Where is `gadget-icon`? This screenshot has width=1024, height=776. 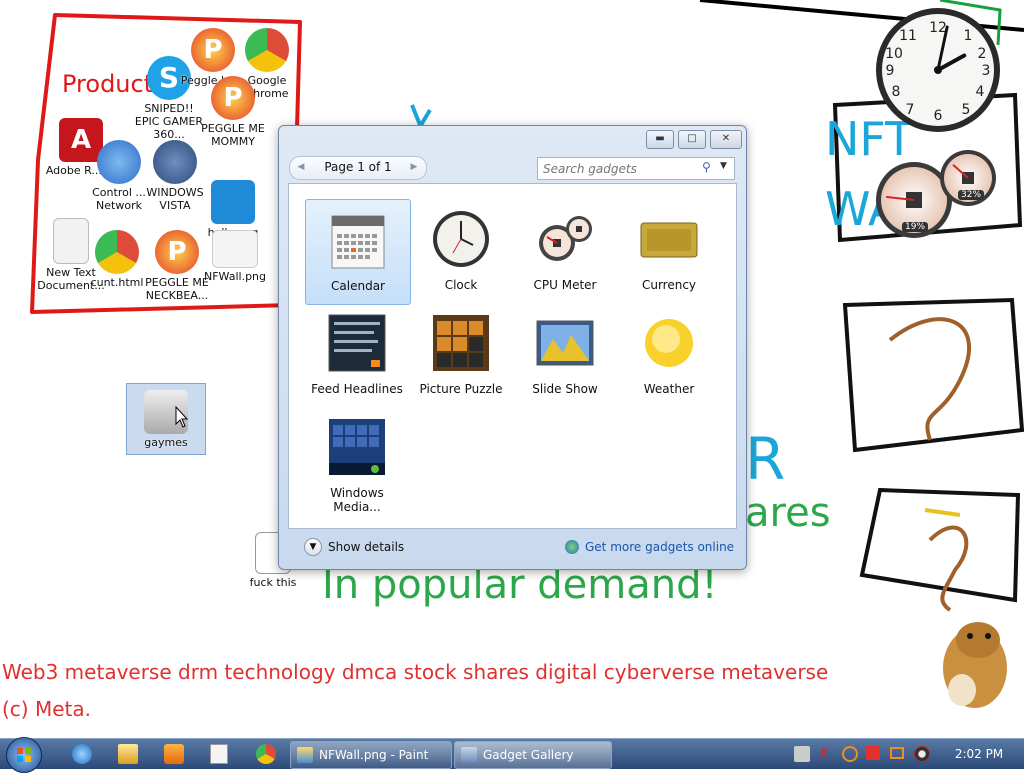 gadget-icon is located at coordinates (469, 755).